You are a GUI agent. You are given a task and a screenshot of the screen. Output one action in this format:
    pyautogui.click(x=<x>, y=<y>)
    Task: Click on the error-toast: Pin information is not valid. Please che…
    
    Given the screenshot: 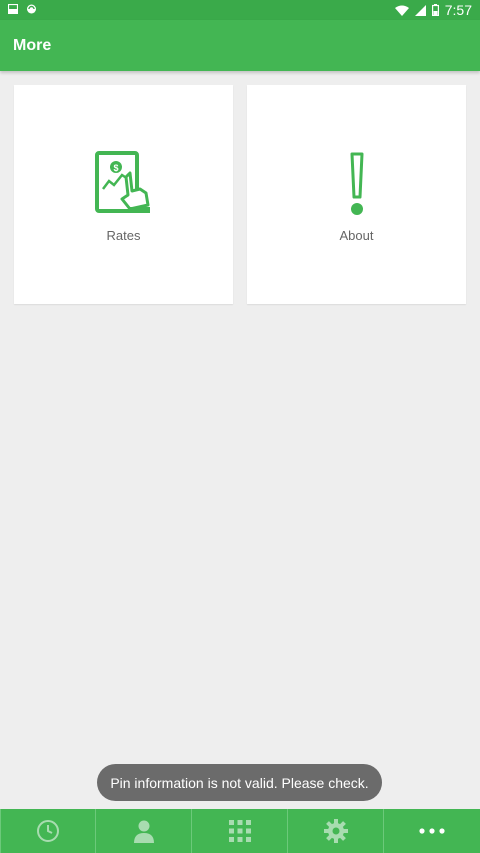 What is the action you would take?
    pyautogui.click(x=239, y=782)
    